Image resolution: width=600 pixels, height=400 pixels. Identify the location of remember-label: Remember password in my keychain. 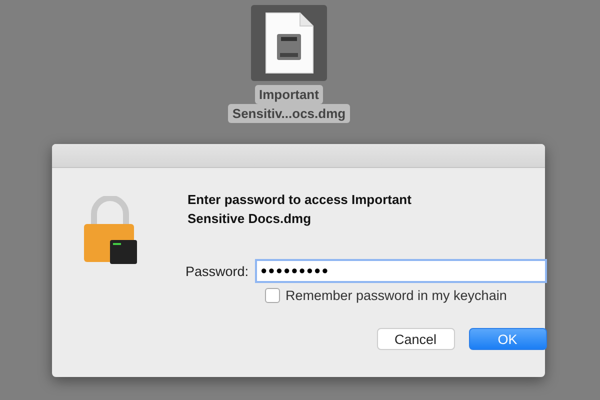
(396, 295).